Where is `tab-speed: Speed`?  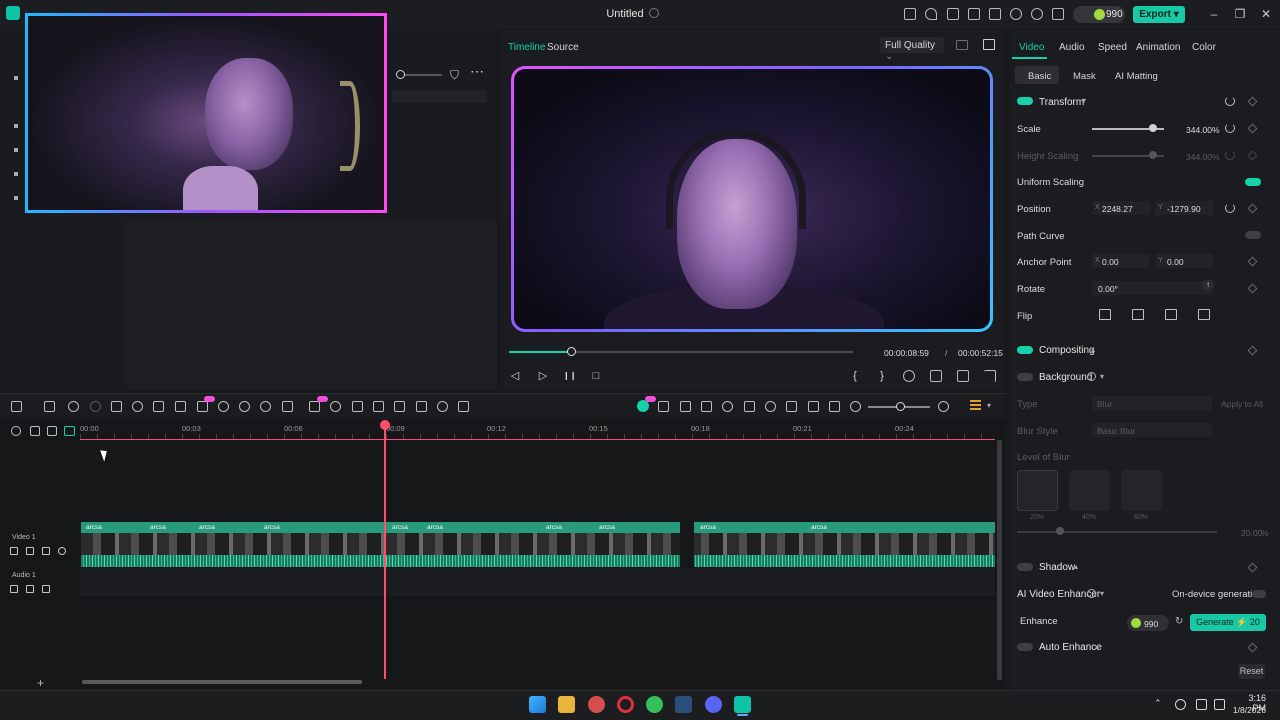 tab-speed: Speed is located at coordinates (1112, 47).